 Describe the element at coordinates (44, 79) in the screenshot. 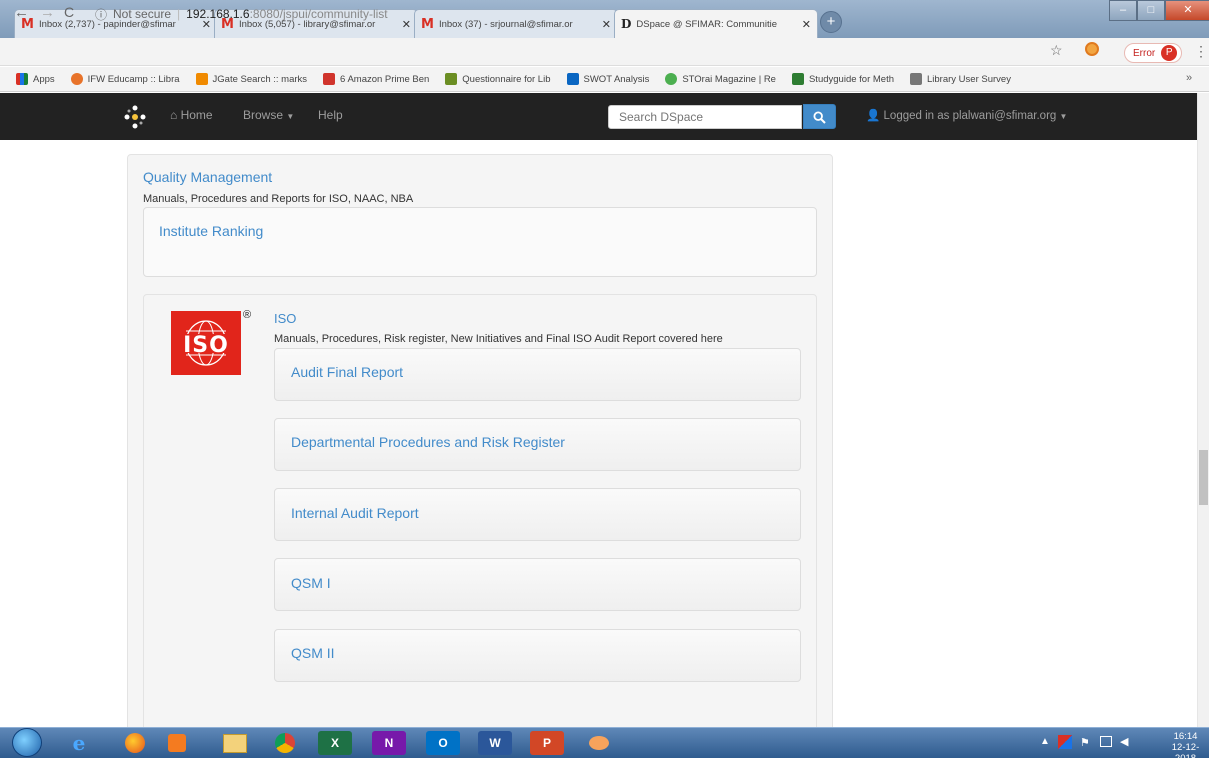

I see `bookmark-label: Apps` at that location.